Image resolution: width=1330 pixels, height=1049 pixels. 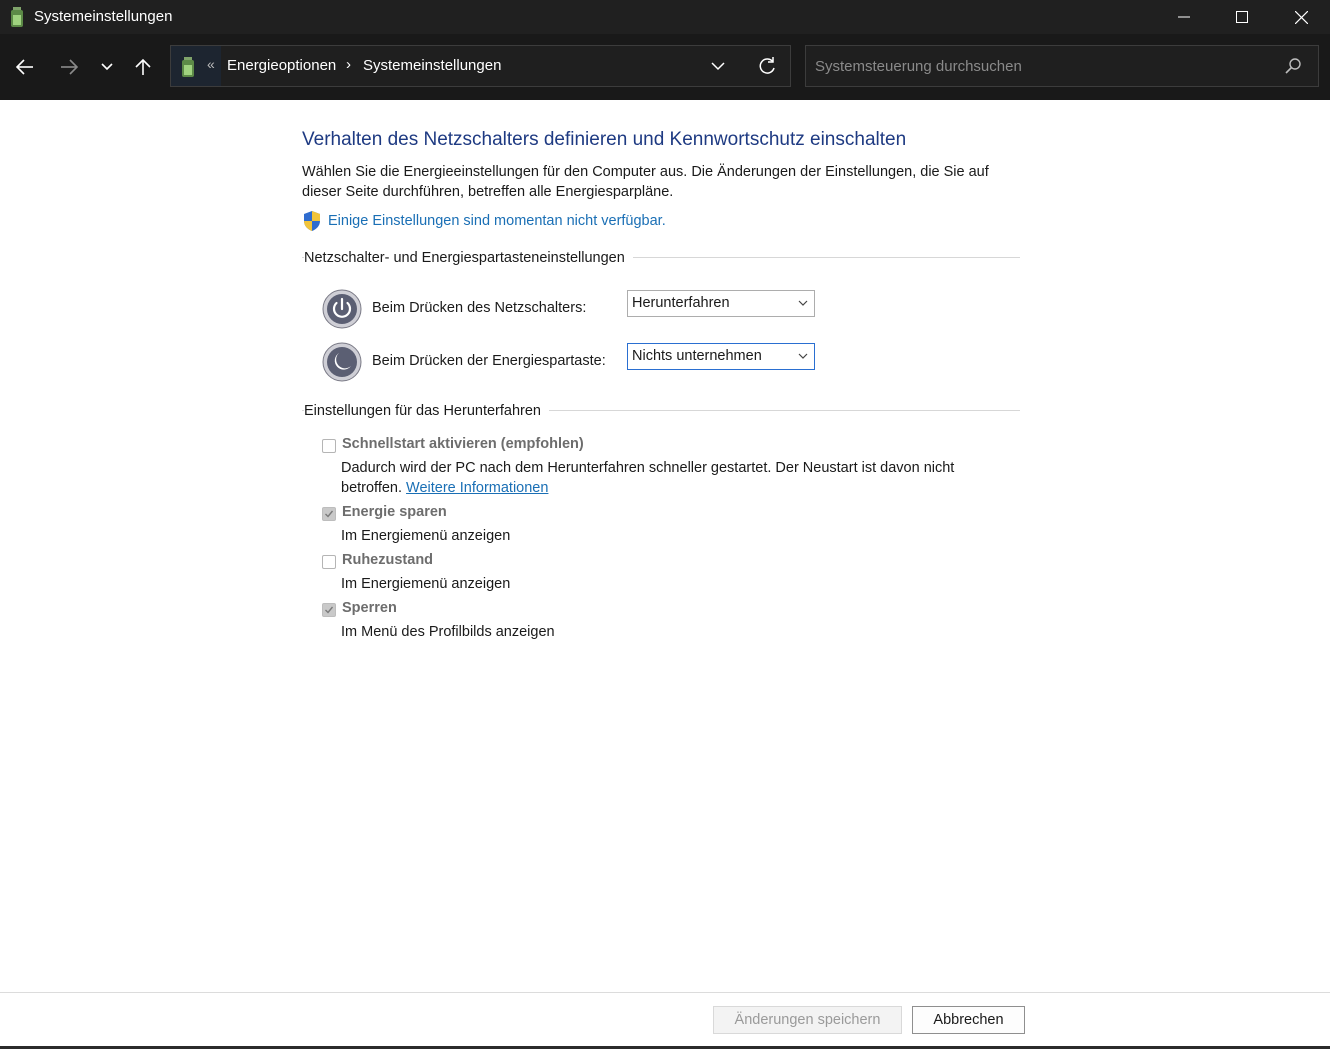 I want to click on minimize-button, so click(x=1184, y=17).